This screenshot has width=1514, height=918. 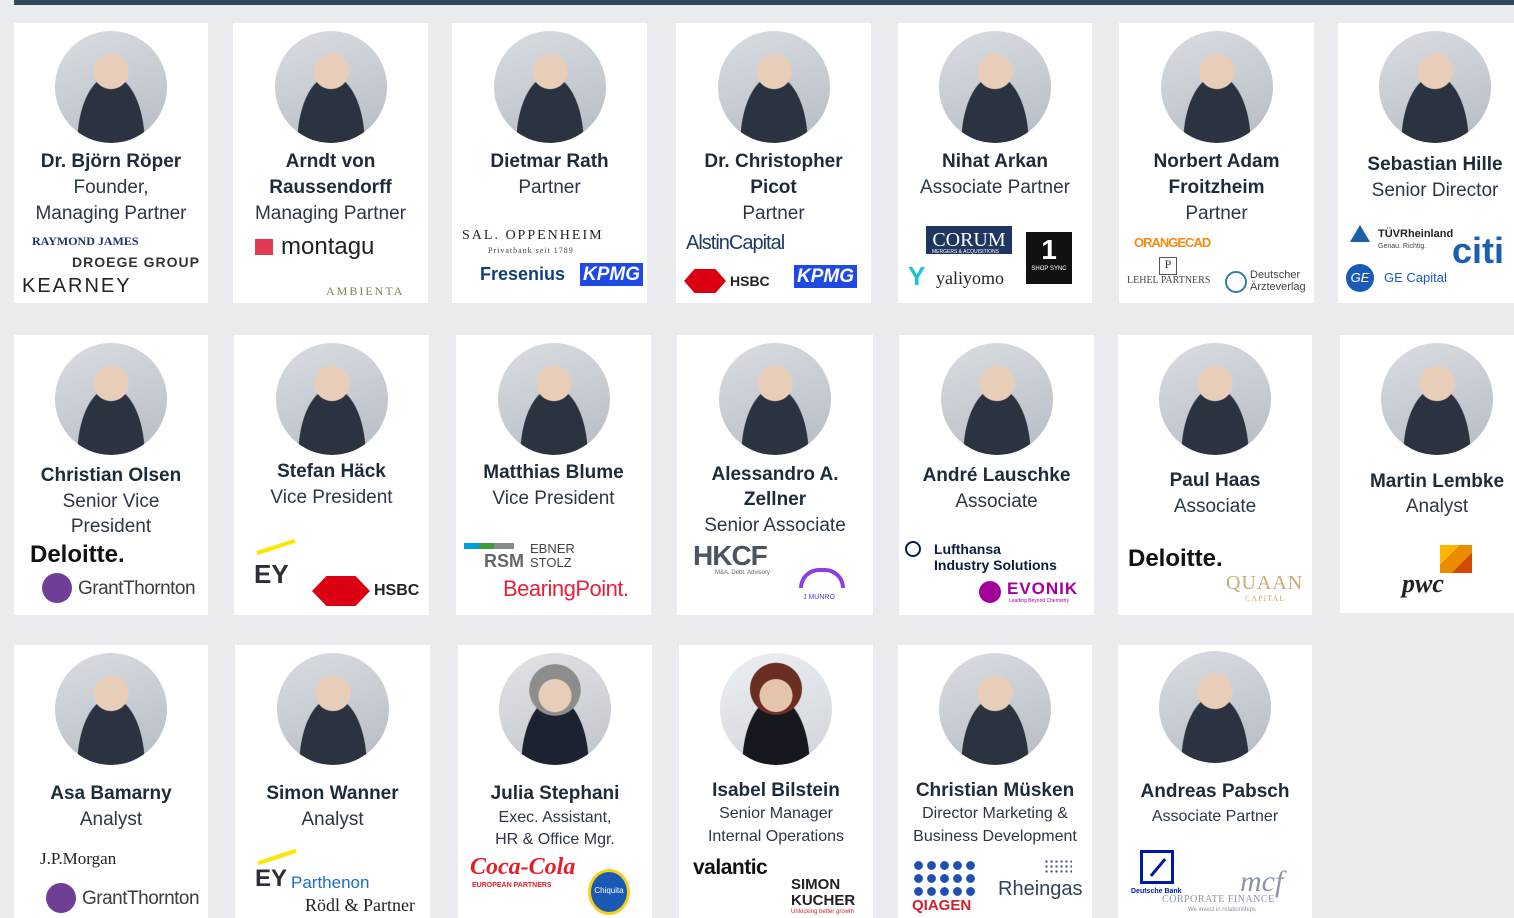 I want to click on aerzteverlag-logo-line2: Ärzteverlag, so click(x=1278, y=287).